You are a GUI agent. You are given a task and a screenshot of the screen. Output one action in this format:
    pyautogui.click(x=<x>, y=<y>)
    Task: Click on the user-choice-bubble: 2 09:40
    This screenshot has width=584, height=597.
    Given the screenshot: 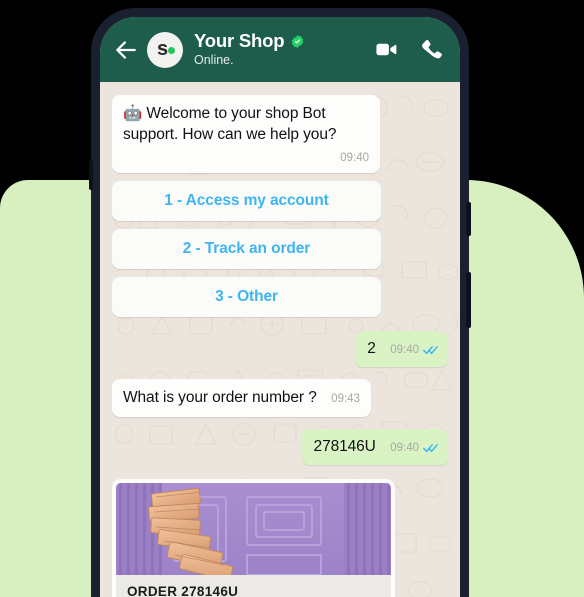 What is the action you would take?
    pyautogui.click(x=401, y=349)
    